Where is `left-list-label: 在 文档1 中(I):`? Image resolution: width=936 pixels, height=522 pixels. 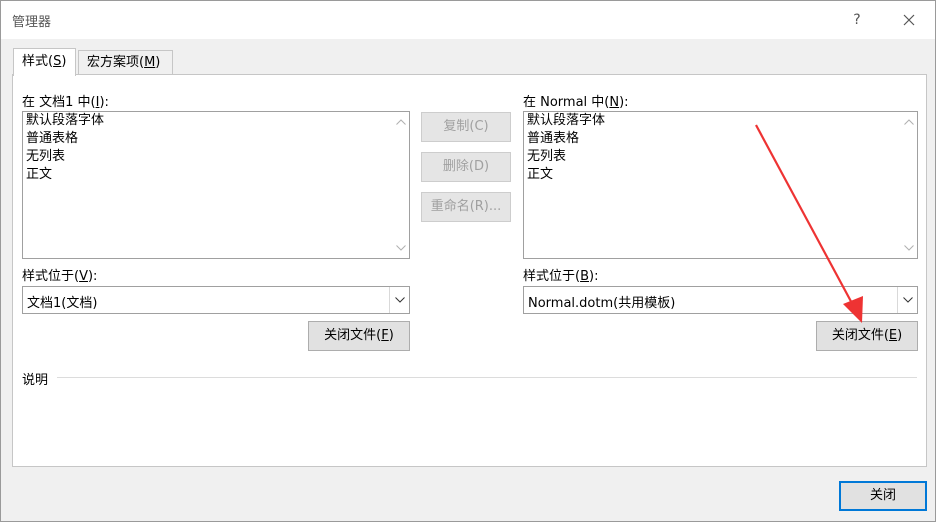
left-list-label: 在 文档1 中(I): is located at coordinates (65, 102).